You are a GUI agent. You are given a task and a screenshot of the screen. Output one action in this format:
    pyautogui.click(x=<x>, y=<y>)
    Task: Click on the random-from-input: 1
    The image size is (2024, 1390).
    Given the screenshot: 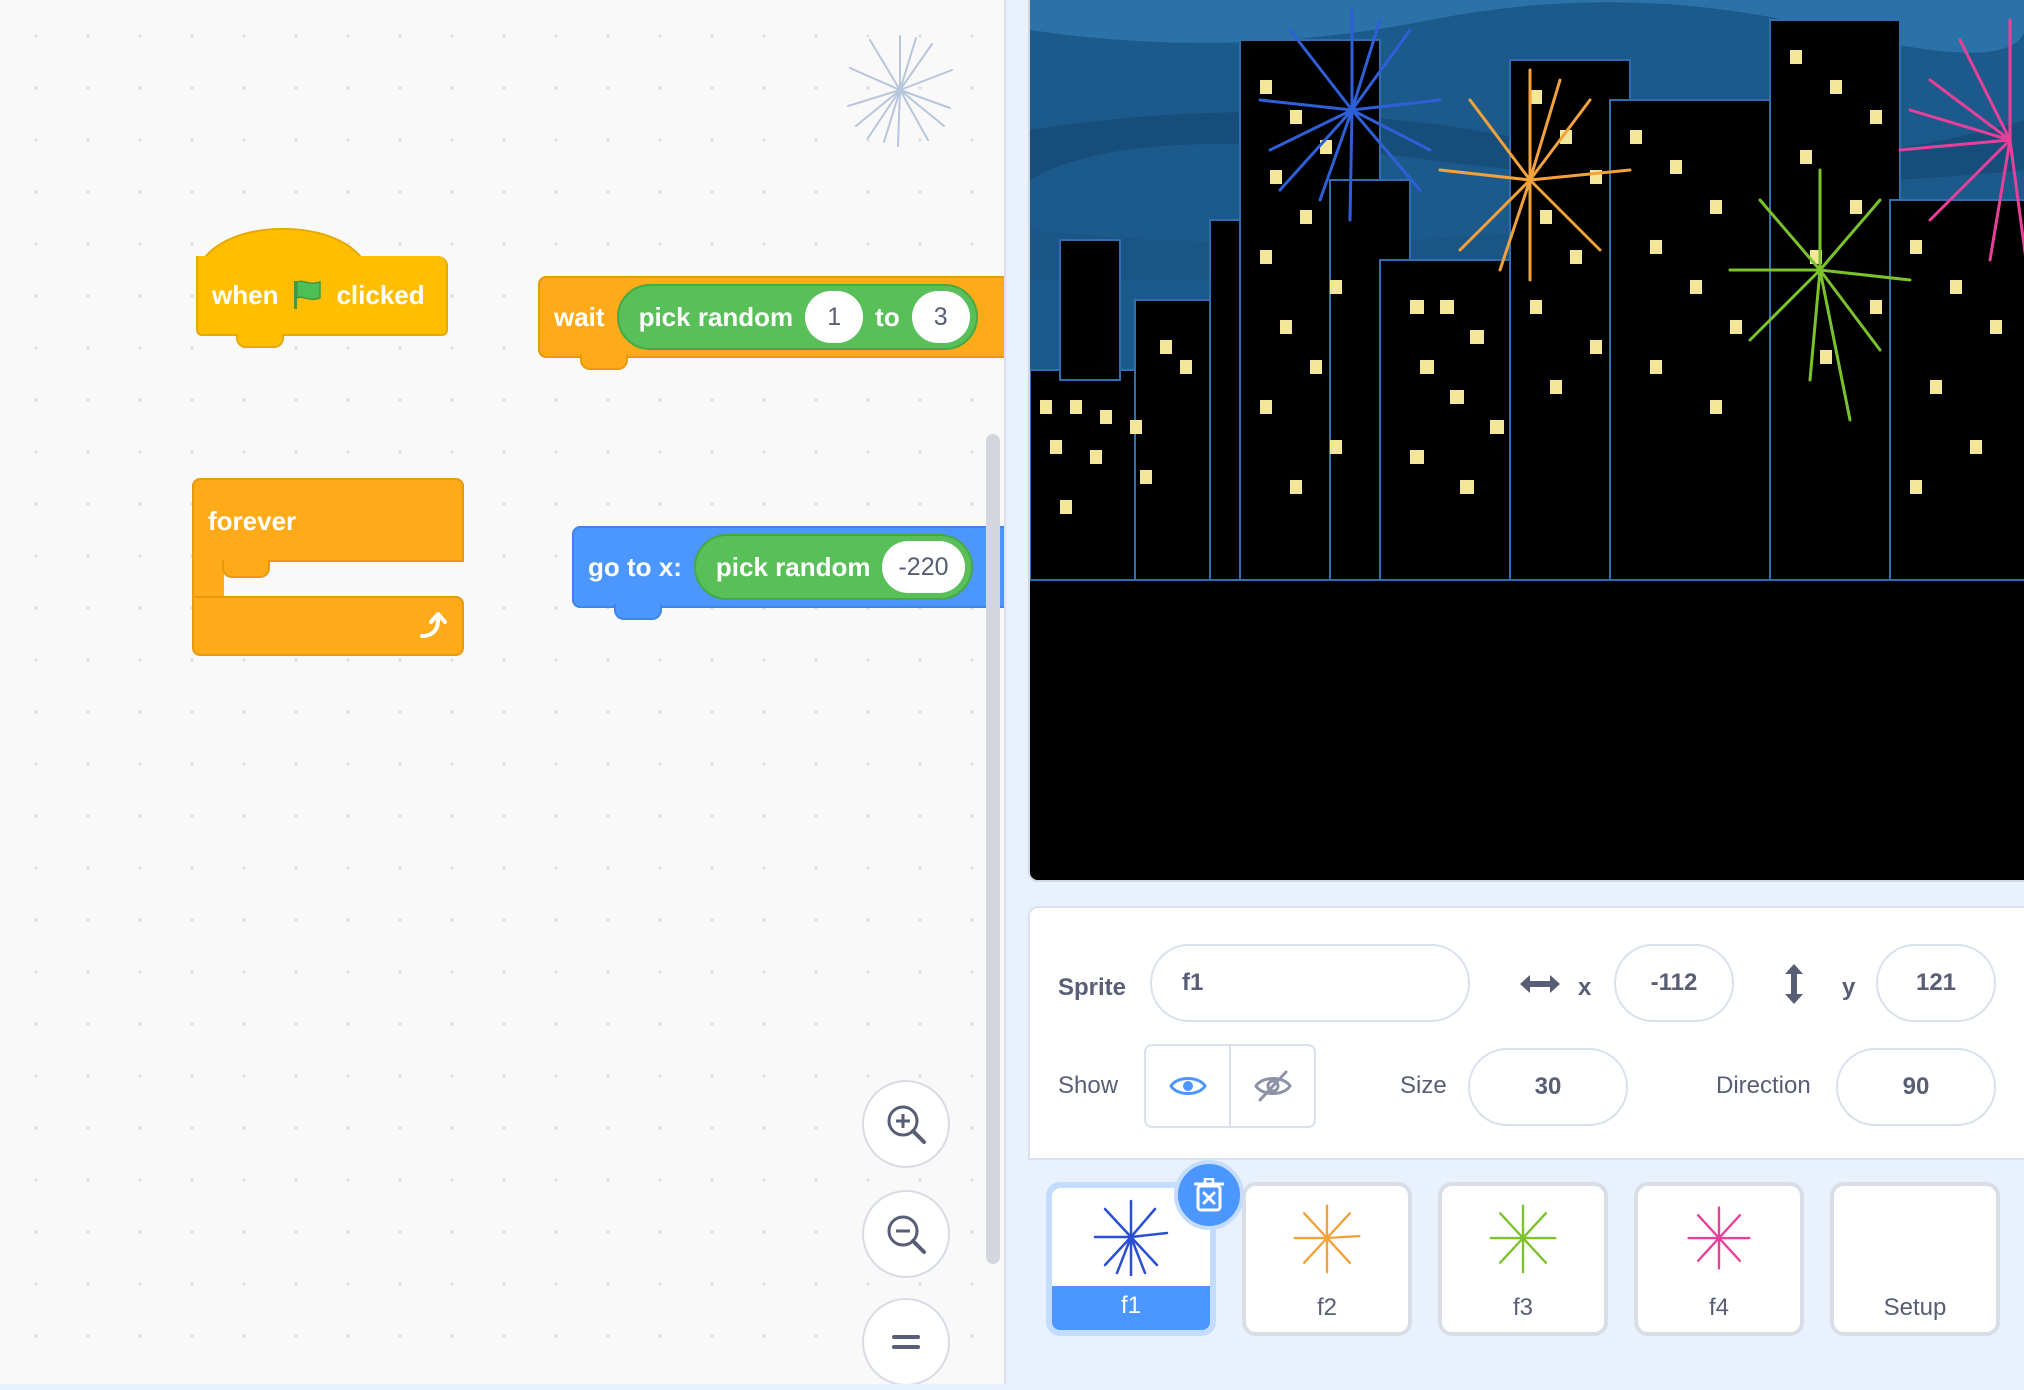 What is the action you would take?
    pyautogui.click(x=834, y=317)
    